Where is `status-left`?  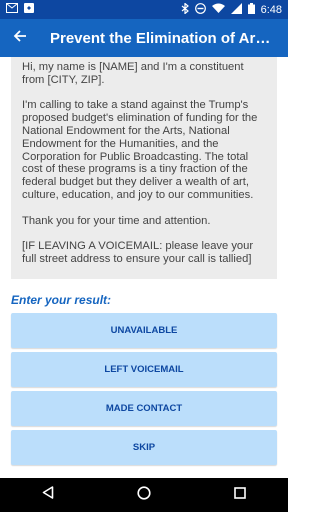 status-left is located at coordinates (20, 9).